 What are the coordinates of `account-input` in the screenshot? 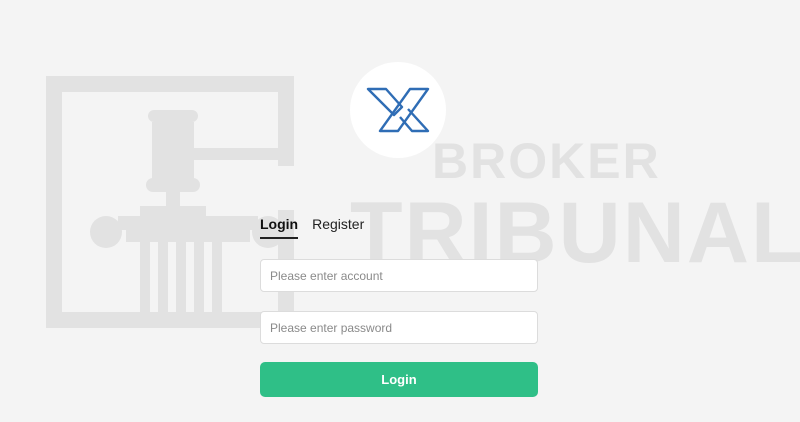 It's located at (399, 275).